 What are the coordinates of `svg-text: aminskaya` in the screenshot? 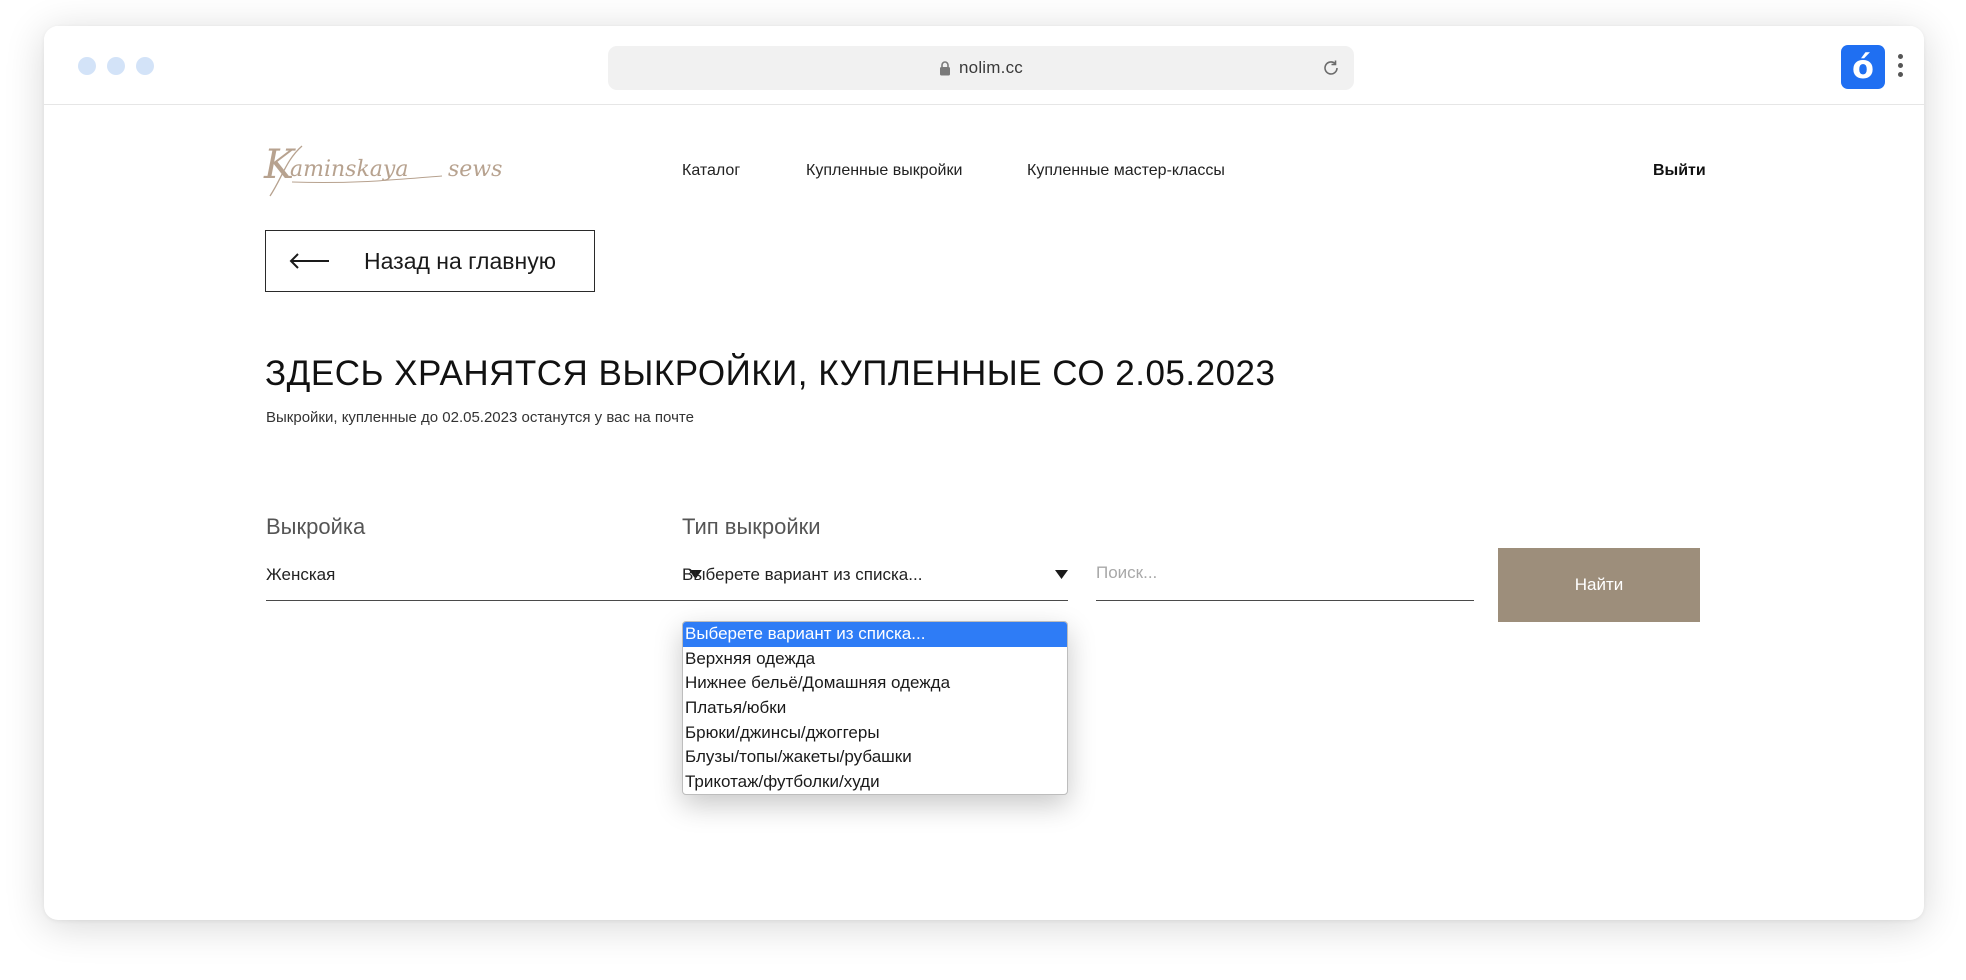 It's located at (349, 169).